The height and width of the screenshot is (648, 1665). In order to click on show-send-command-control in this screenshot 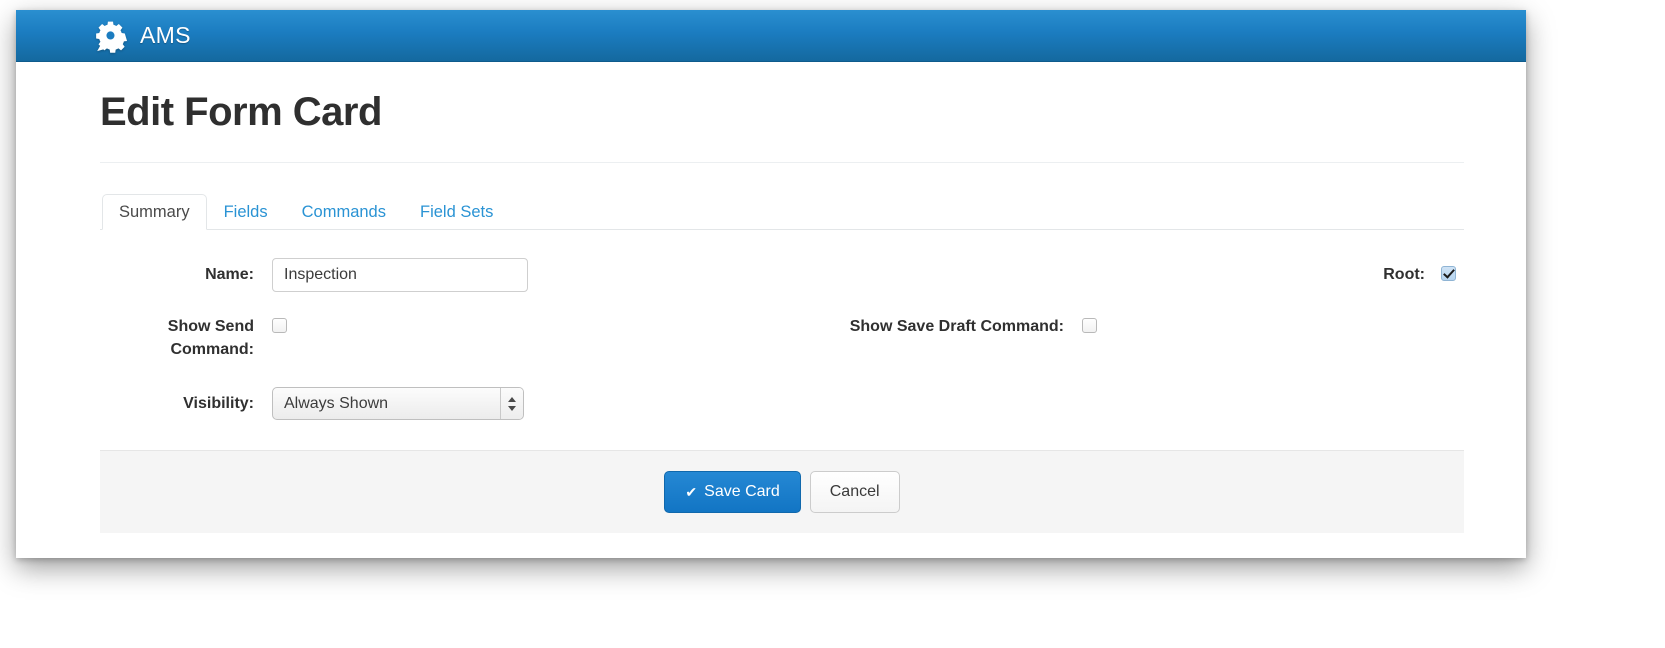, I will do `click(279, 320)`.